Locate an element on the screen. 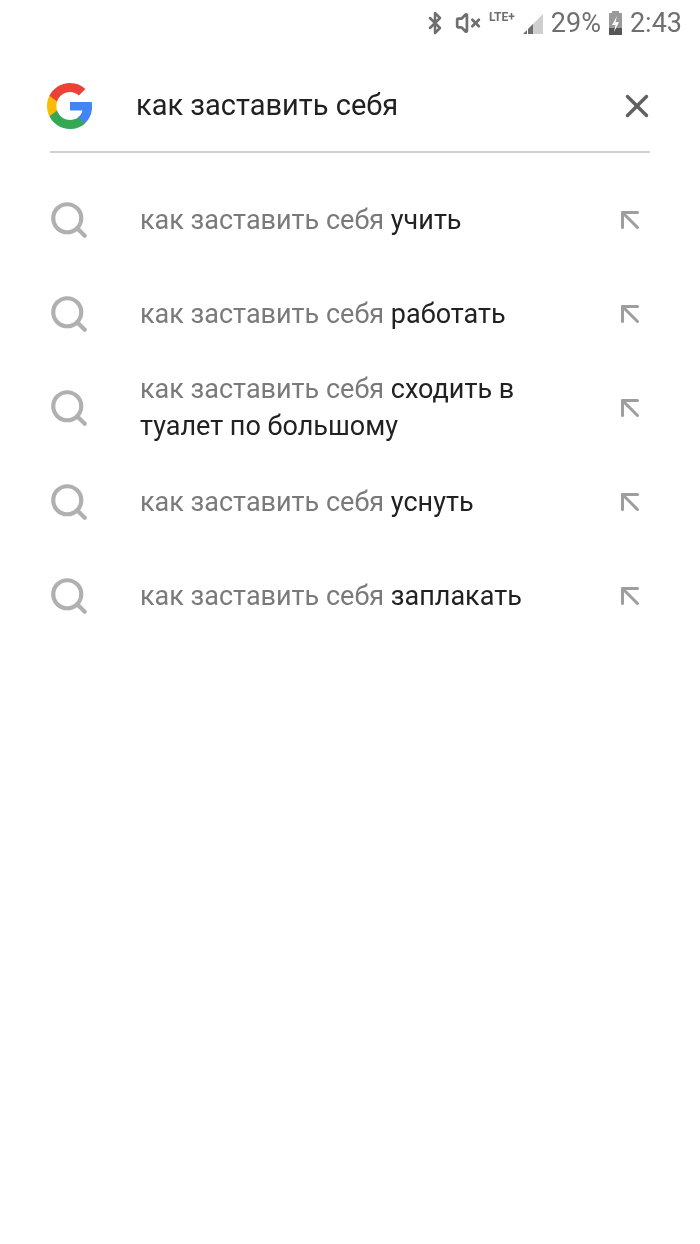 The image size is (700, 1244). suggestion-text: как заставить себя сходить в туалет по большому is located at coordinates (360, 408).